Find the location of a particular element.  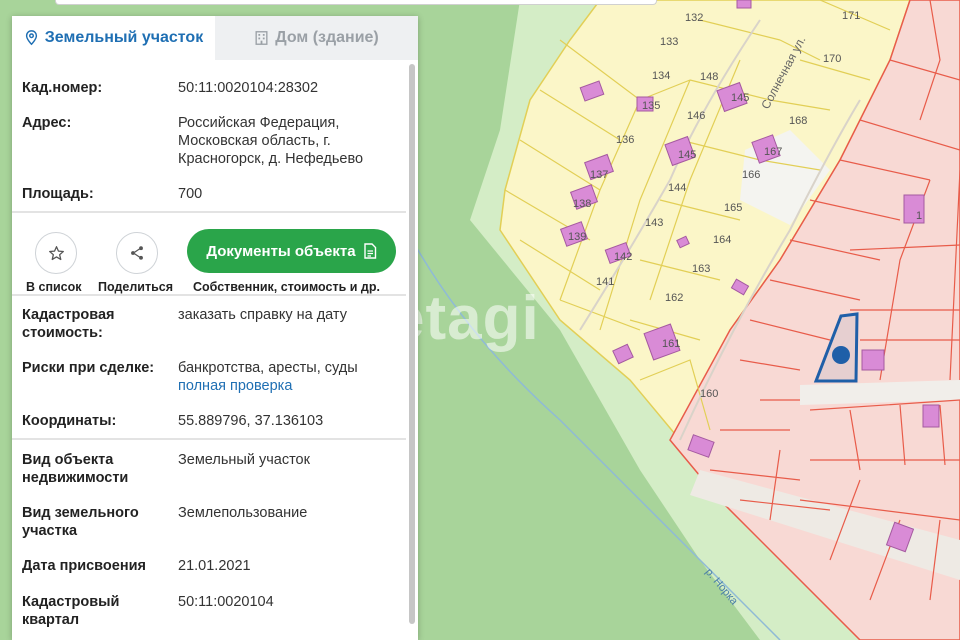

share-button is located at coordinates (137, 253).